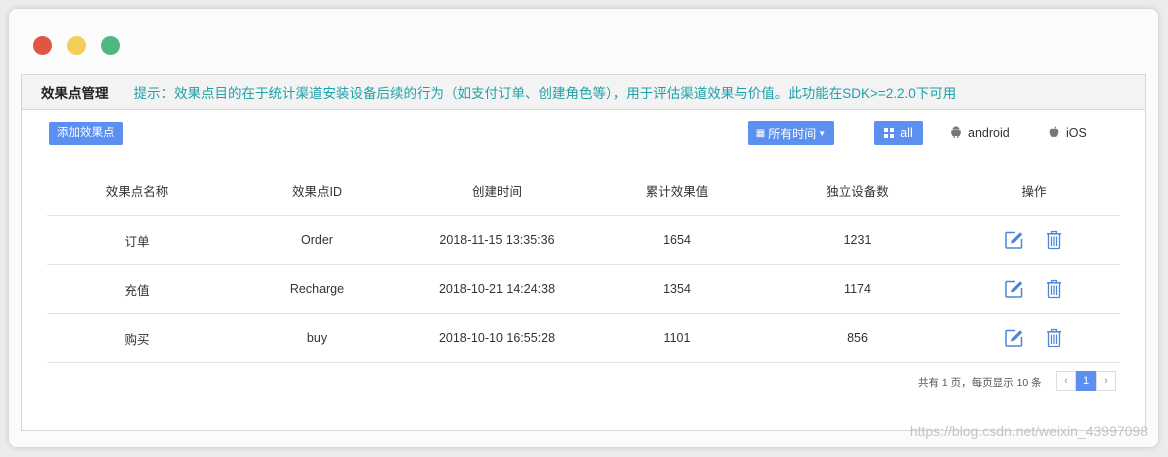 The image size is (1168, 457). What do you see at coordinates (137, 240) in the screenshot?
I see `cell-name: 订单` at bounding box center [137, 240].